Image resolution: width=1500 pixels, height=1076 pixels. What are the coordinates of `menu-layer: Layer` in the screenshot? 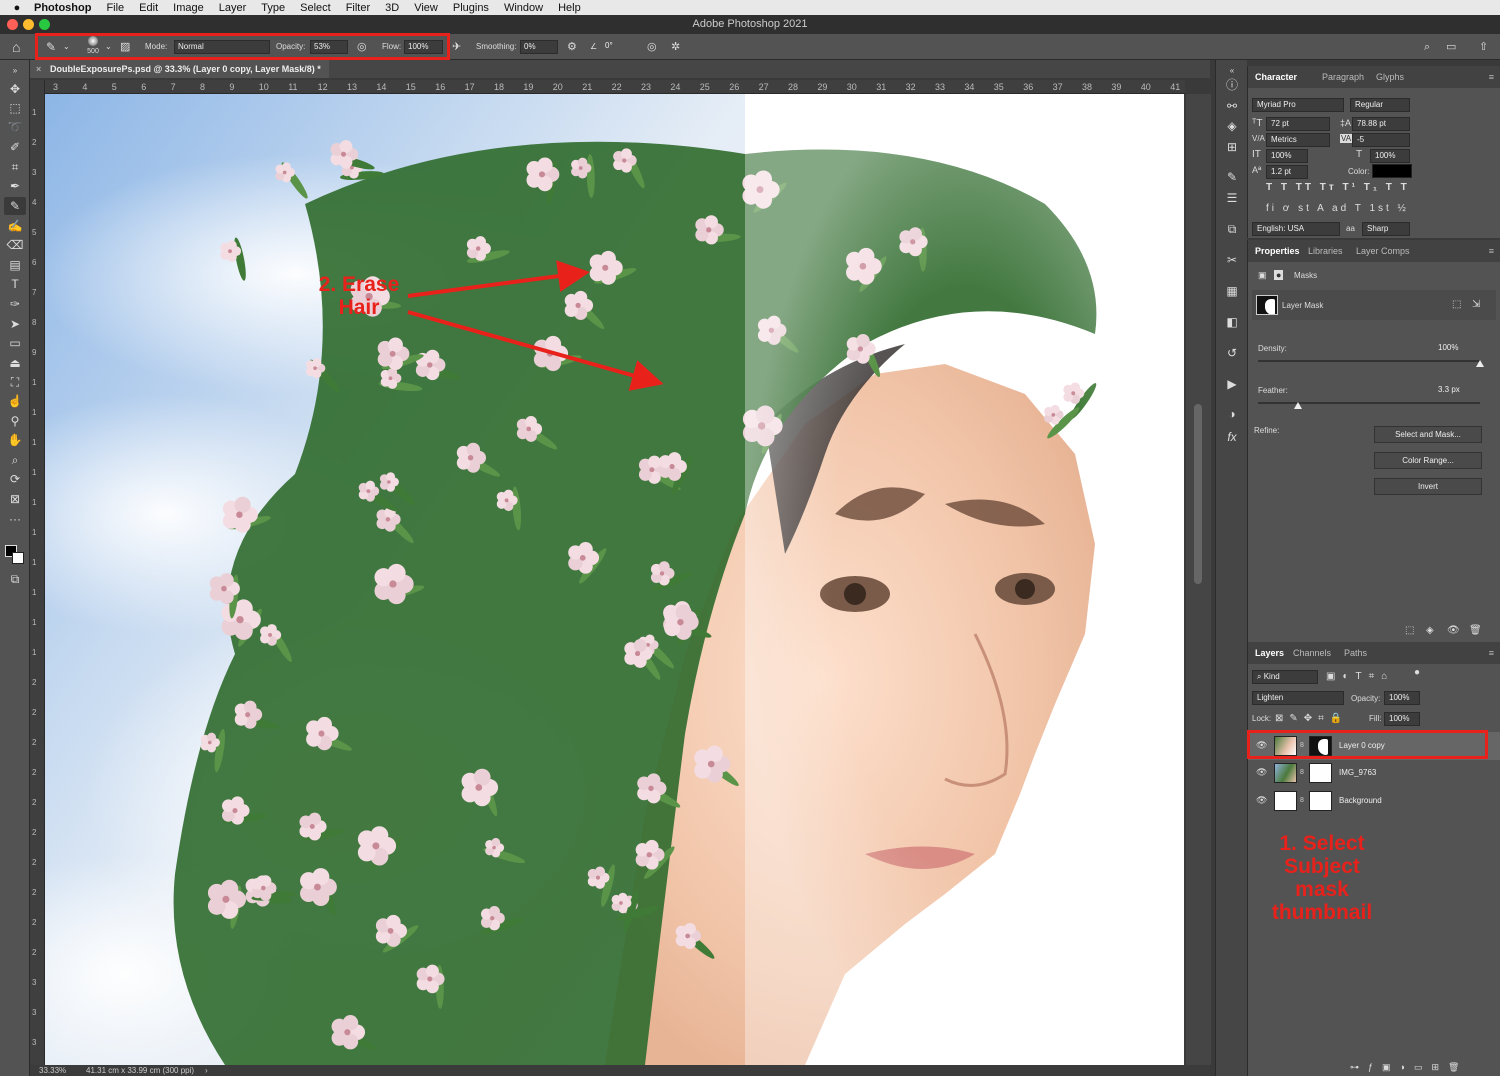 It's located at (233, 8).